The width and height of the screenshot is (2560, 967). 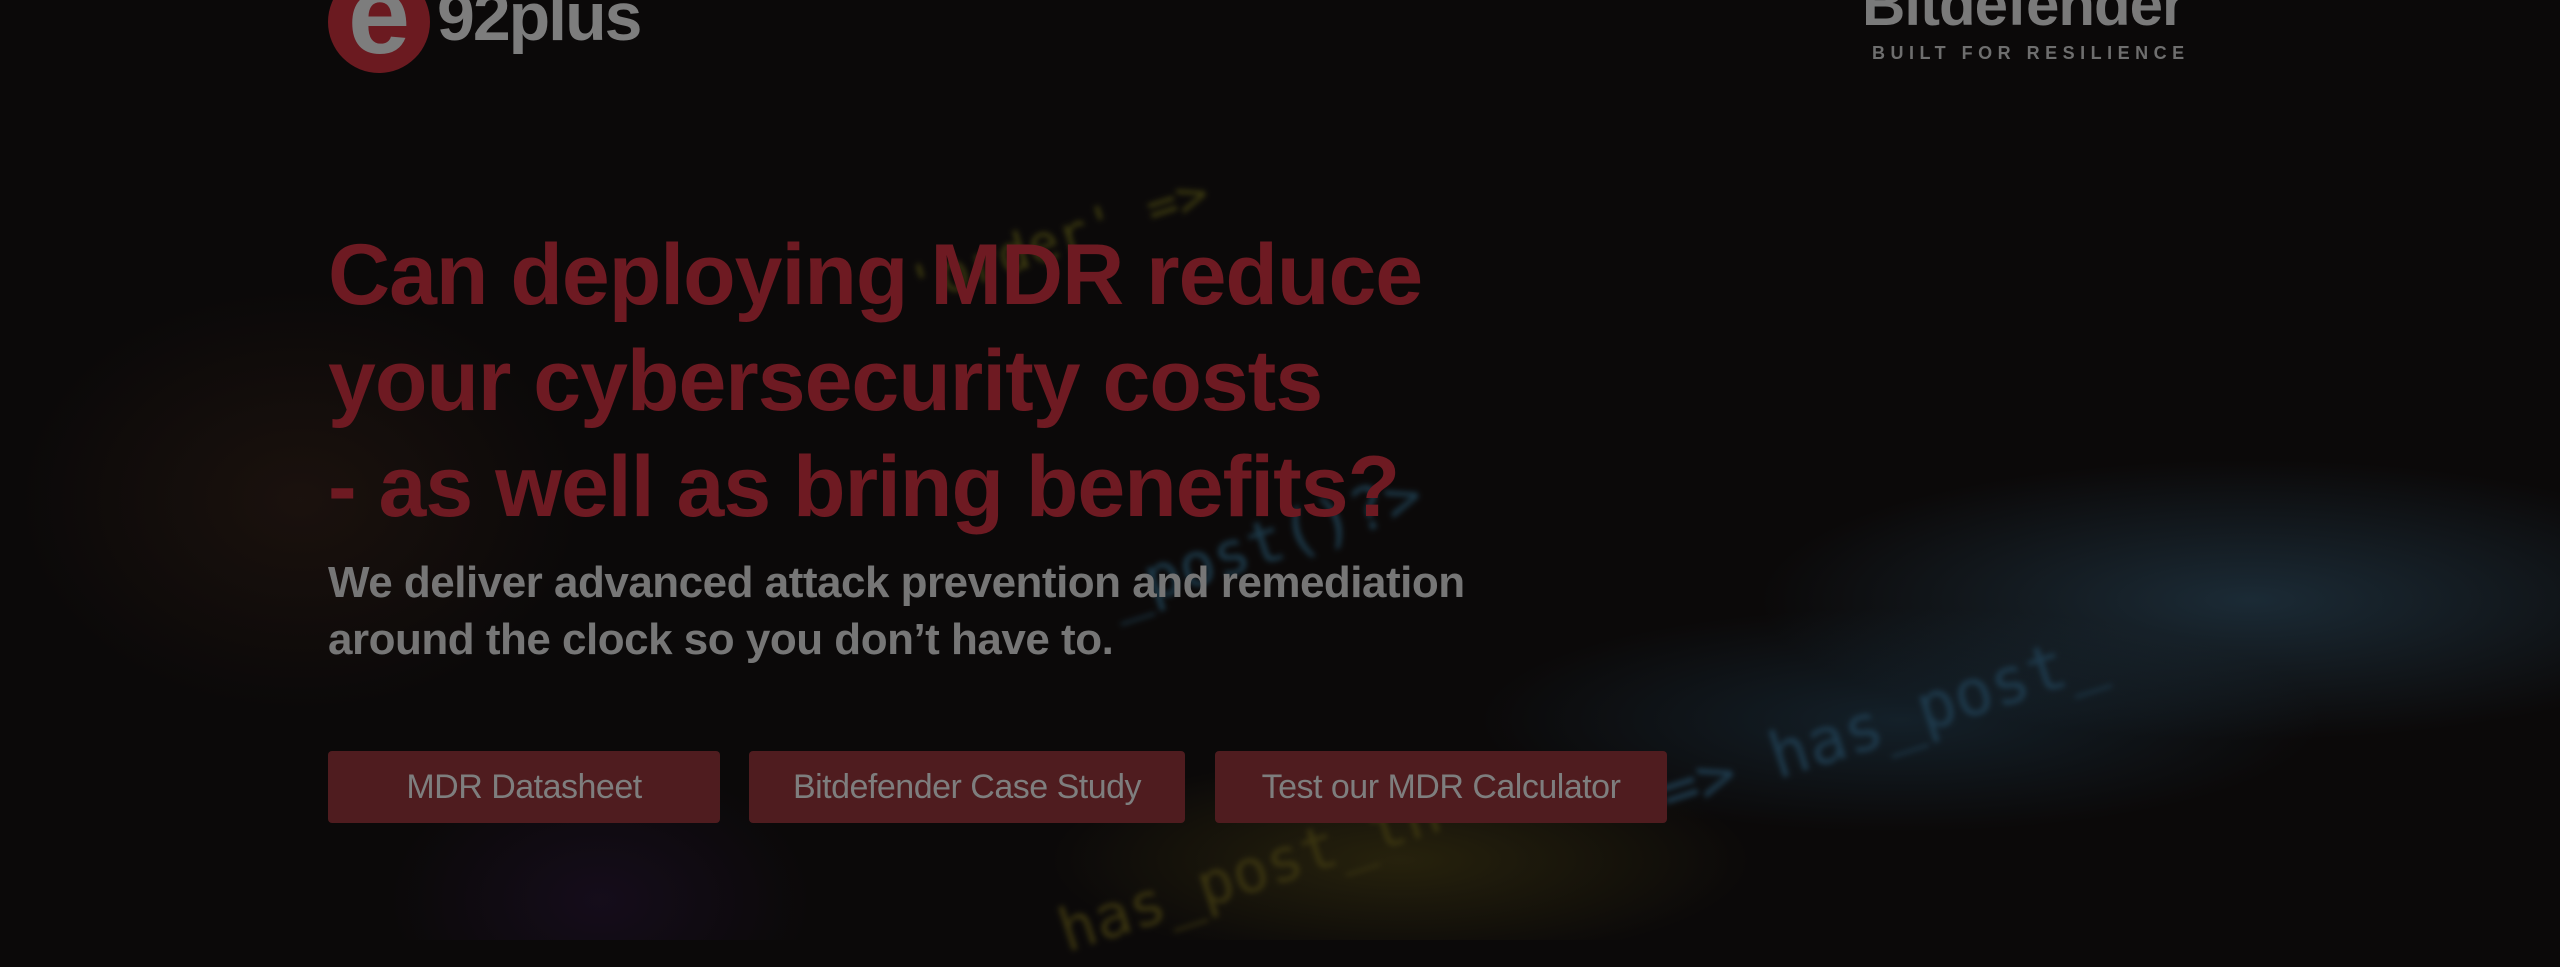 What do you see at coordinates (539, 28) in the screenshot?
I see `e92plus-logo-text: 92plus` at bounding box center [539, 28].